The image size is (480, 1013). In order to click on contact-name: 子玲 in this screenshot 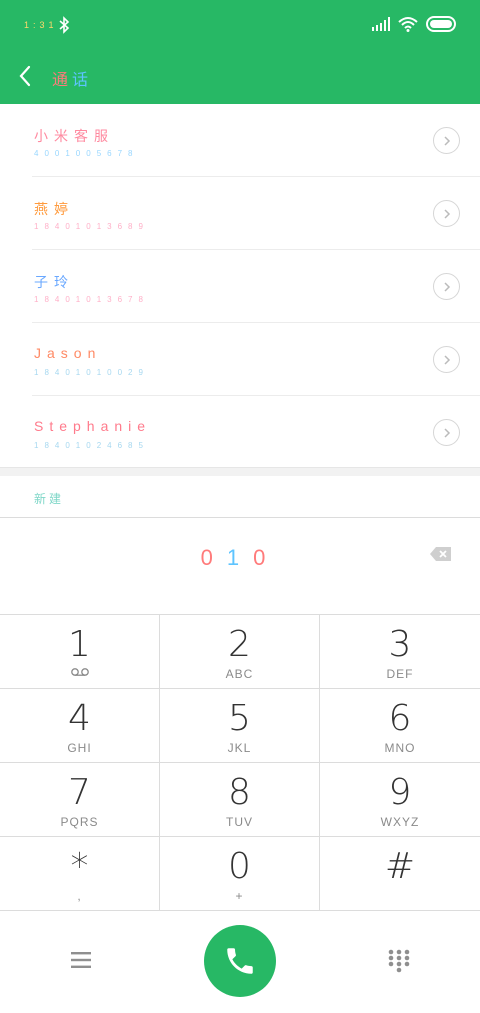, I will do `click(54, 282)`.